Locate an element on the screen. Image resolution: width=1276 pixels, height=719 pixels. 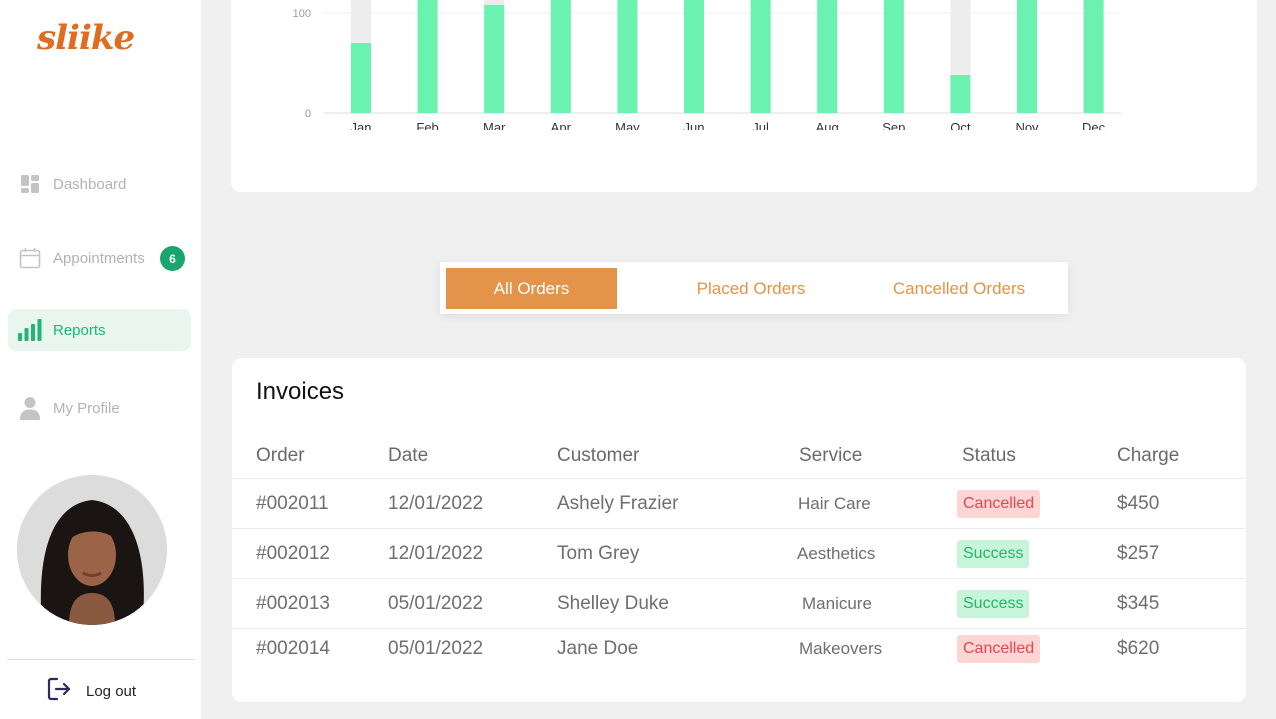
x-tick-label: Mar is located at coordinates (494, 125).